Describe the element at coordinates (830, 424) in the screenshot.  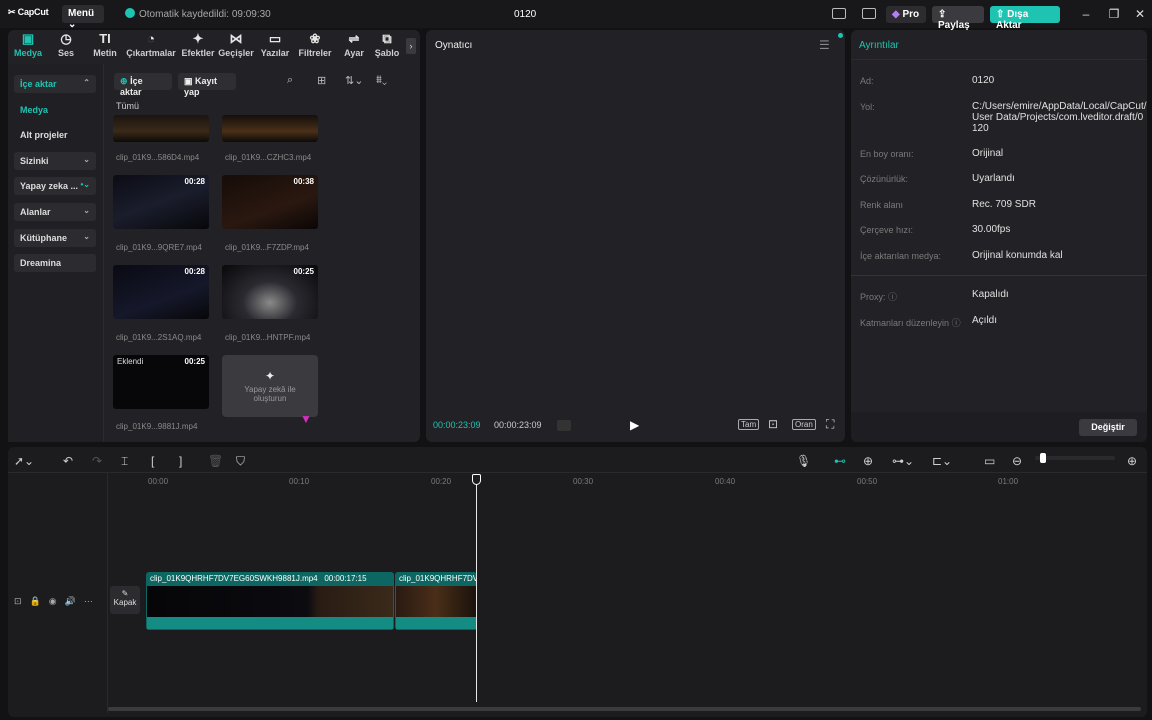
I see `fullscreen-icon: ⛶` at that location.